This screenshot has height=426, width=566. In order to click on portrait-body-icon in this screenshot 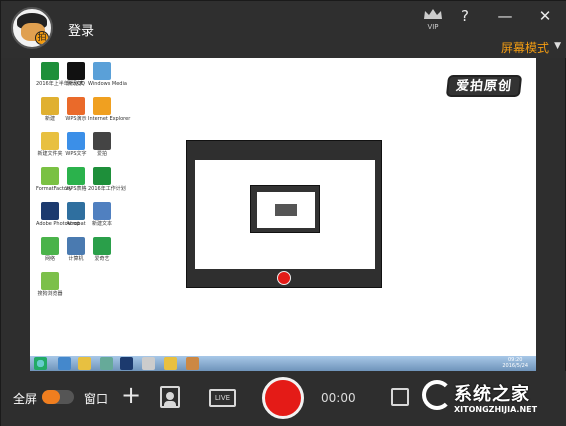, I will do `click(170, 403)`.